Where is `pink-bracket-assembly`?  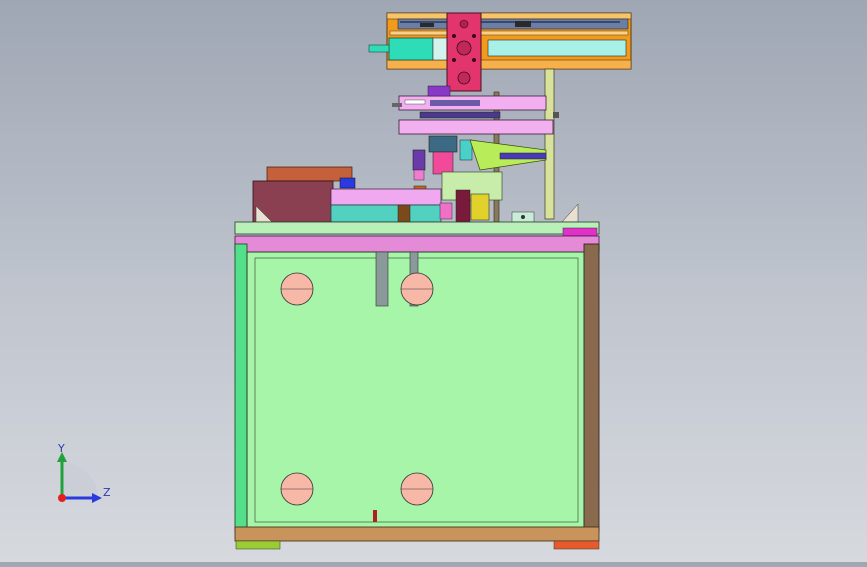
pink-bracket-assembly is located at coordinates (475, 110).